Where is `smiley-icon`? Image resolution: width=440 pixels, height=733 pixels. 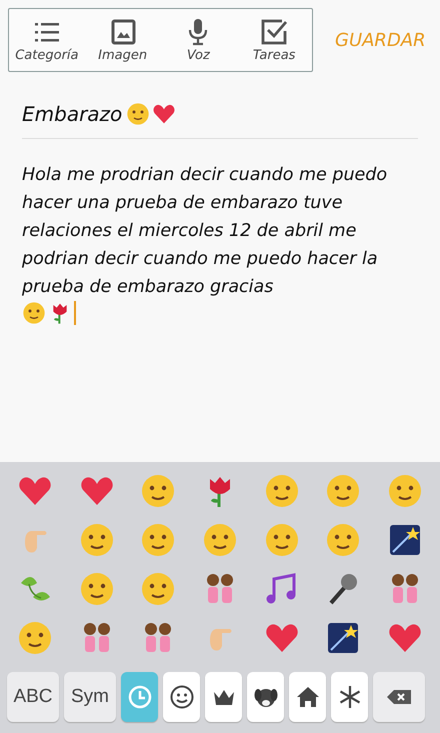
smiley-icon is located at coordinates (181, 697).